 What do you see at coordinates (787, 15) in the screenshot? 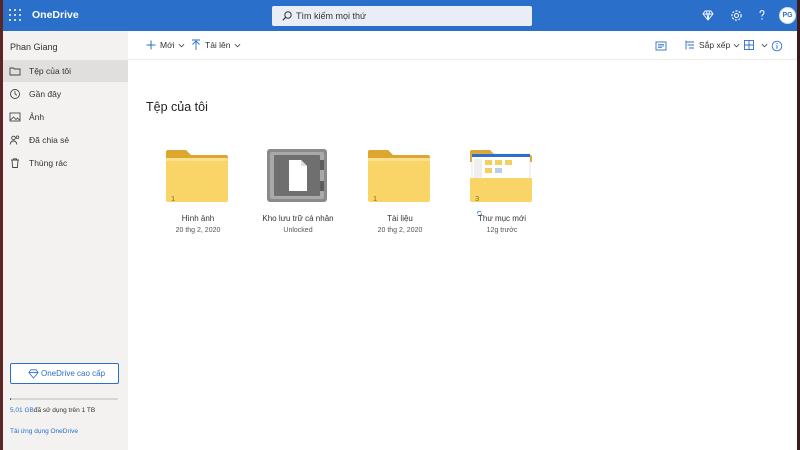
I see `avatar: PG` at bounding box center [787, 15].